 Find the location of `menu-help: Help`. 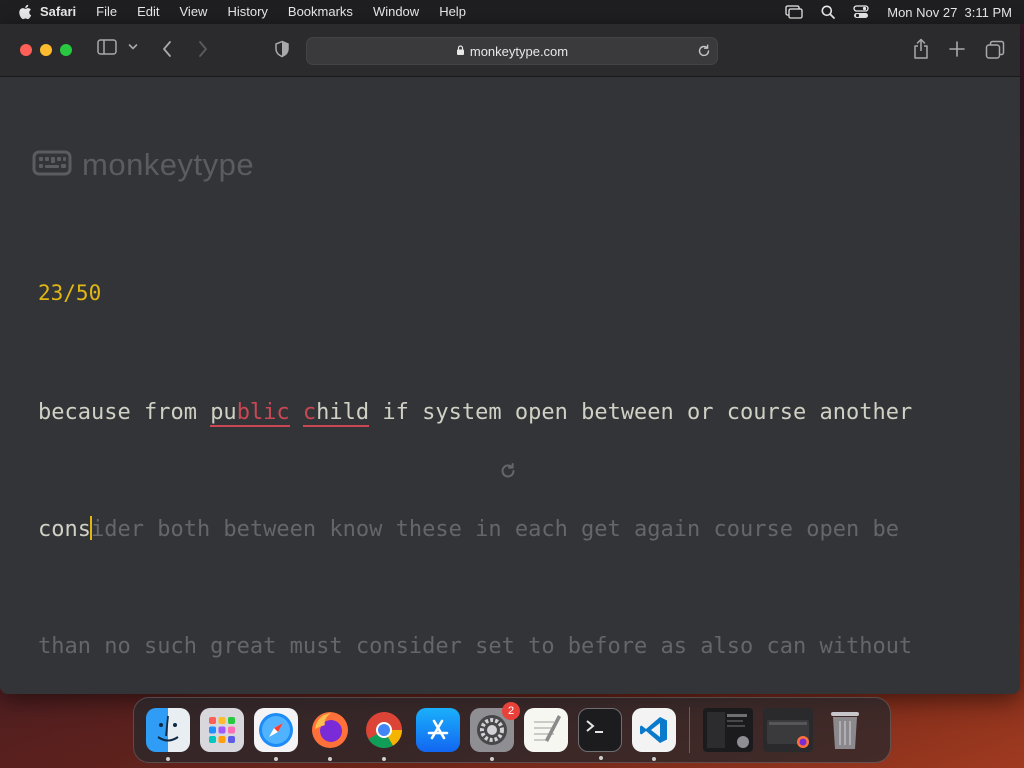

menu-help: Help is located at coordinates (452, 12).